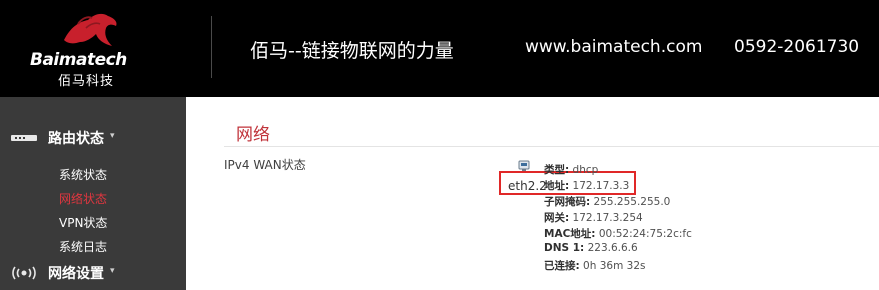  What do you see at coordinates (571, 169) in the screenshot?
I see `detail-type: 类型: dhcp` at bounding box center [571, 169].